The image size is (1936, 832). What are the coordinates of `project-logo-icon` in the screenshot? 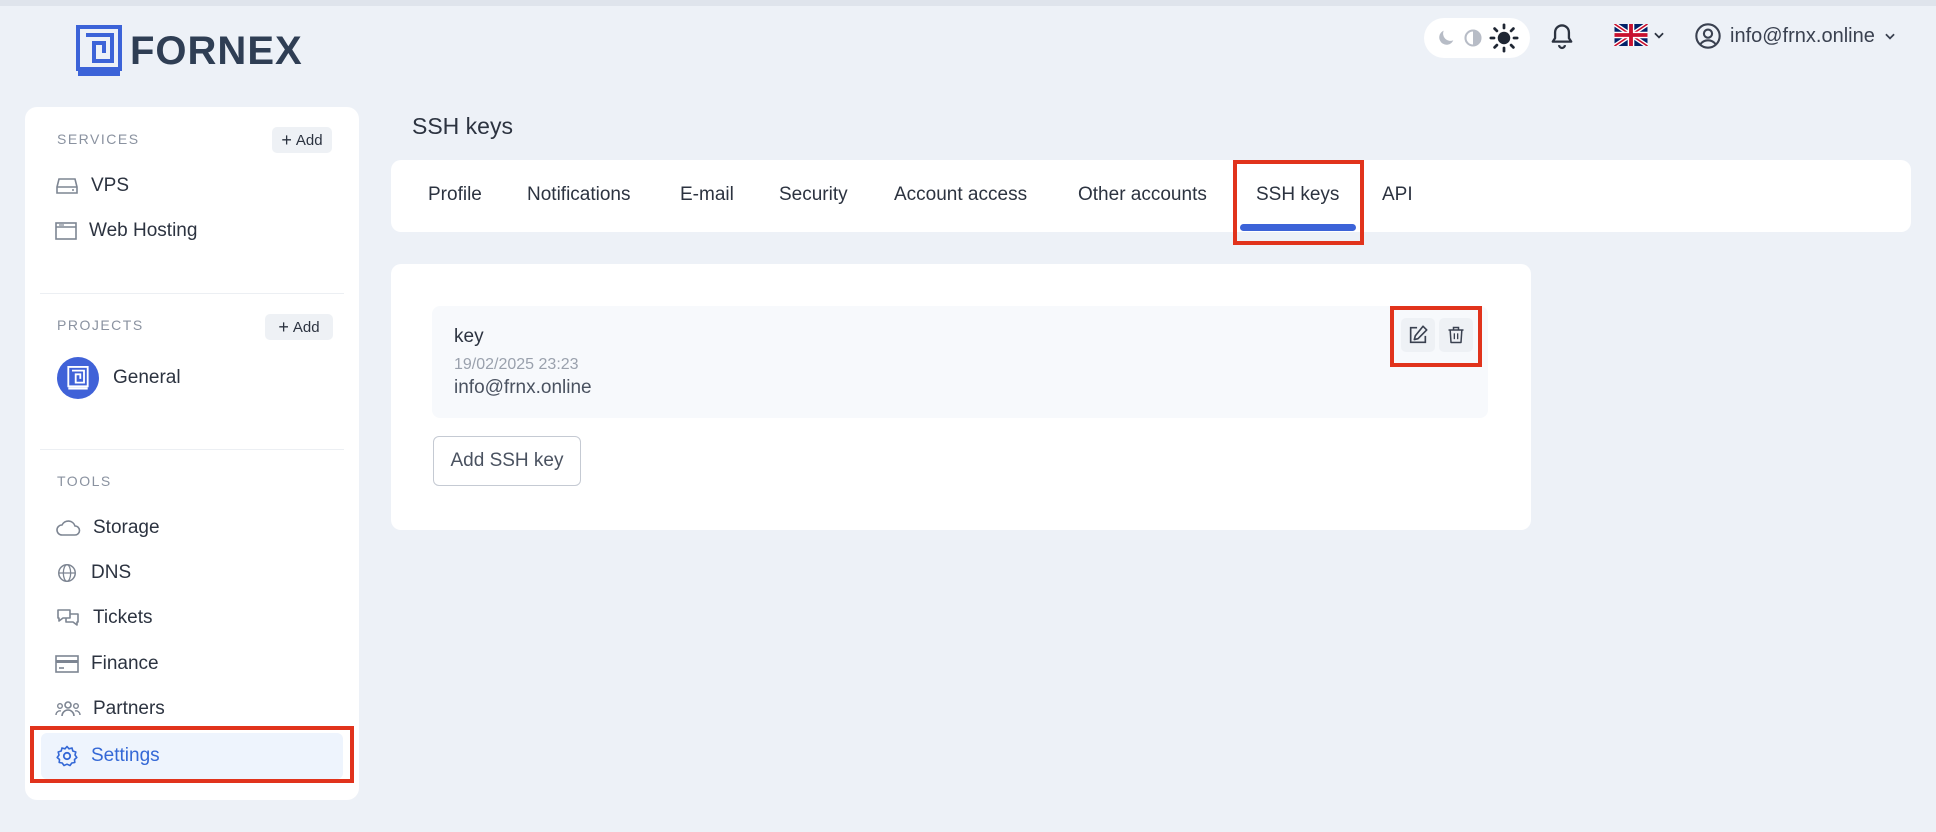 It's located at (78, 378).